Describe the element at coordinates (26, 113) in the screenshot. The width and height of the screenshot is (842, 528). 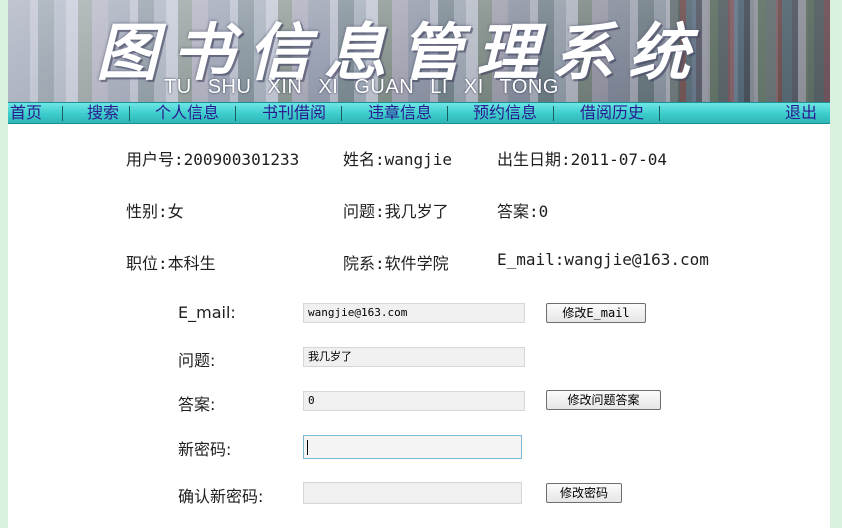
I see `nav-item-home: 首页` at that location.